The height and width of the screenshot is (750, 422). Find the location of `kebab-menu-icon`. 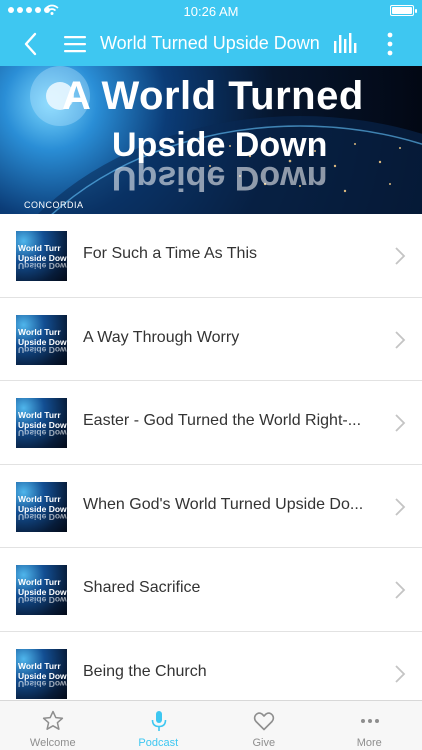

kebab-menu-icon is located at coordinates (390, 44).